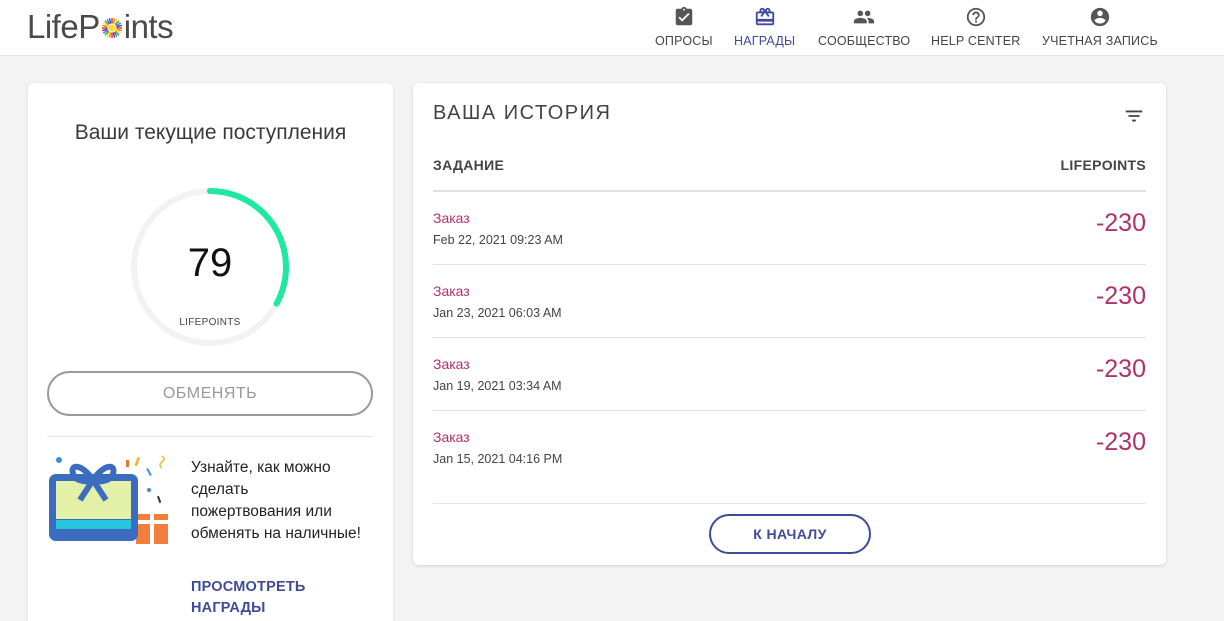 Image resolution: width=1224 pixels, height=621 pixels. What do you see at coordinates (975, 17) in the screenshot?
I see `help-circle-icon` at bounding box center [975, 17].